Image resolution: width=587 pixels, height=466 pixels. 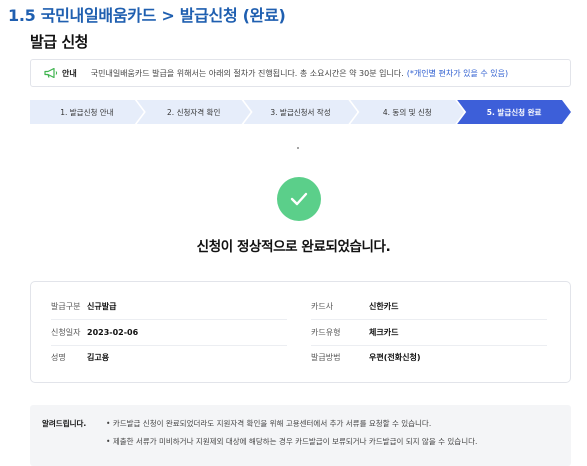 I want to click on detail-card-company: 카드사 신한카드, so click(x=354, y=306).